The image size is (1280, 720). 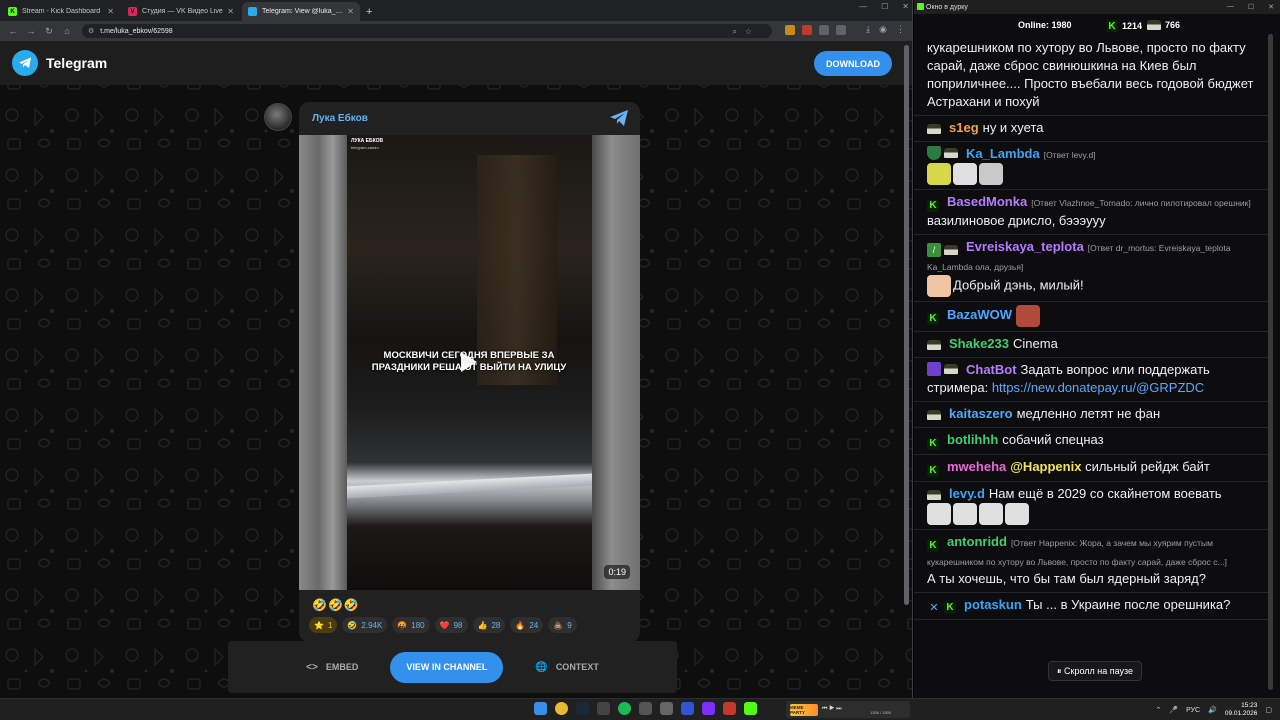 What do you see at coordinates (734, 32) in the screenshot?
I see `zoom-icon: ⌕` at bounding box center [734, 32].